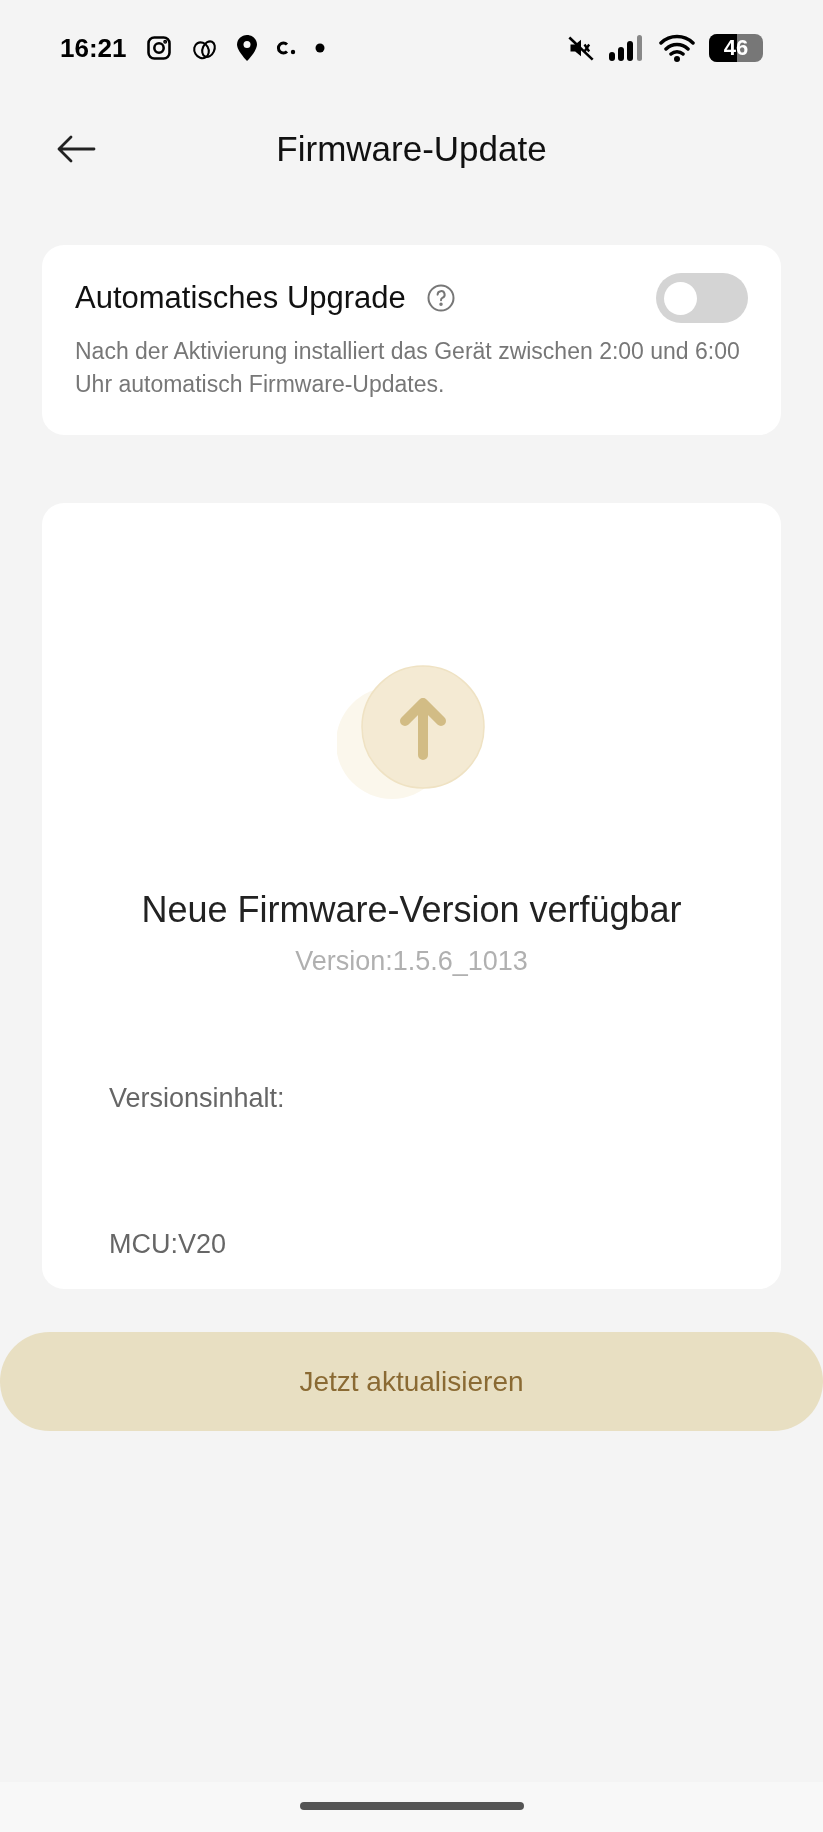 The height and width of the screenshot is (1832, 823). What do you see at coordinates (93, 48) in the screenshot?
I see `status-time: 16:21` at bounding box center [93, 48].